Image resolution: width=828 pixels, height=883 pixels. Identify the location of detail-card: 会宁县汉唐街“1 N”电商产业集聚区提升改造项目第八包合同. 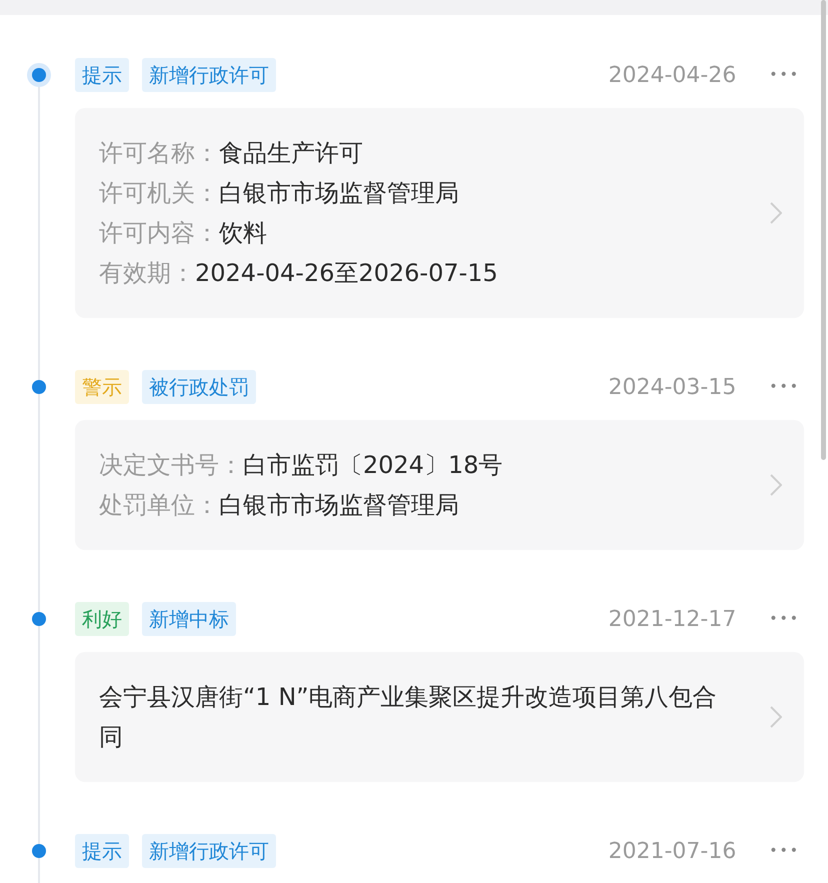
(439, 717).